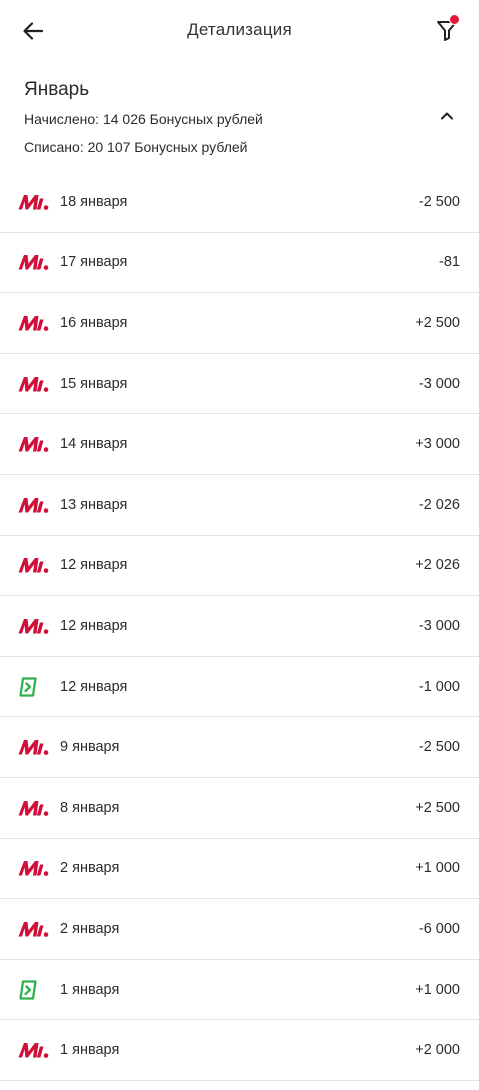  I want to click on transaction-date: 13 января, so click(94, 504).